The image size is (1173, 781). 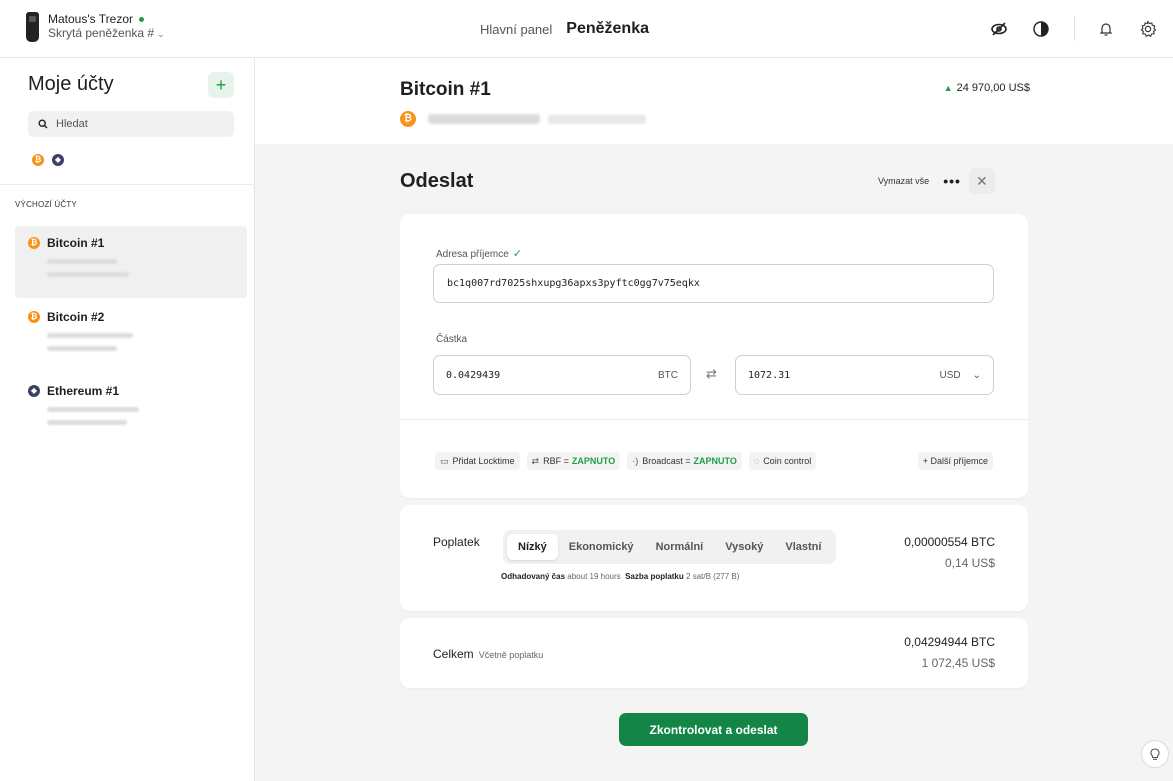 I want to click on fee-amount-usd: 0,14 US$, so click(x=969, y=563).